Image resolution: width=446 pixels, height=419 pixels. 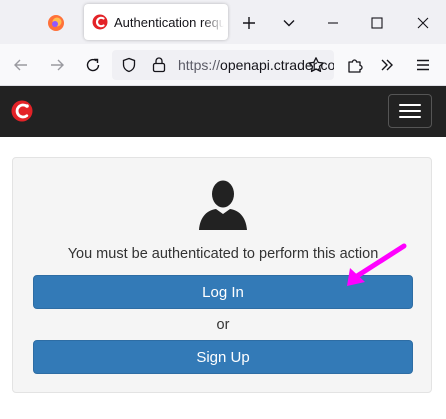 I want to click on firefox-tab, so click(x=56, y=23).